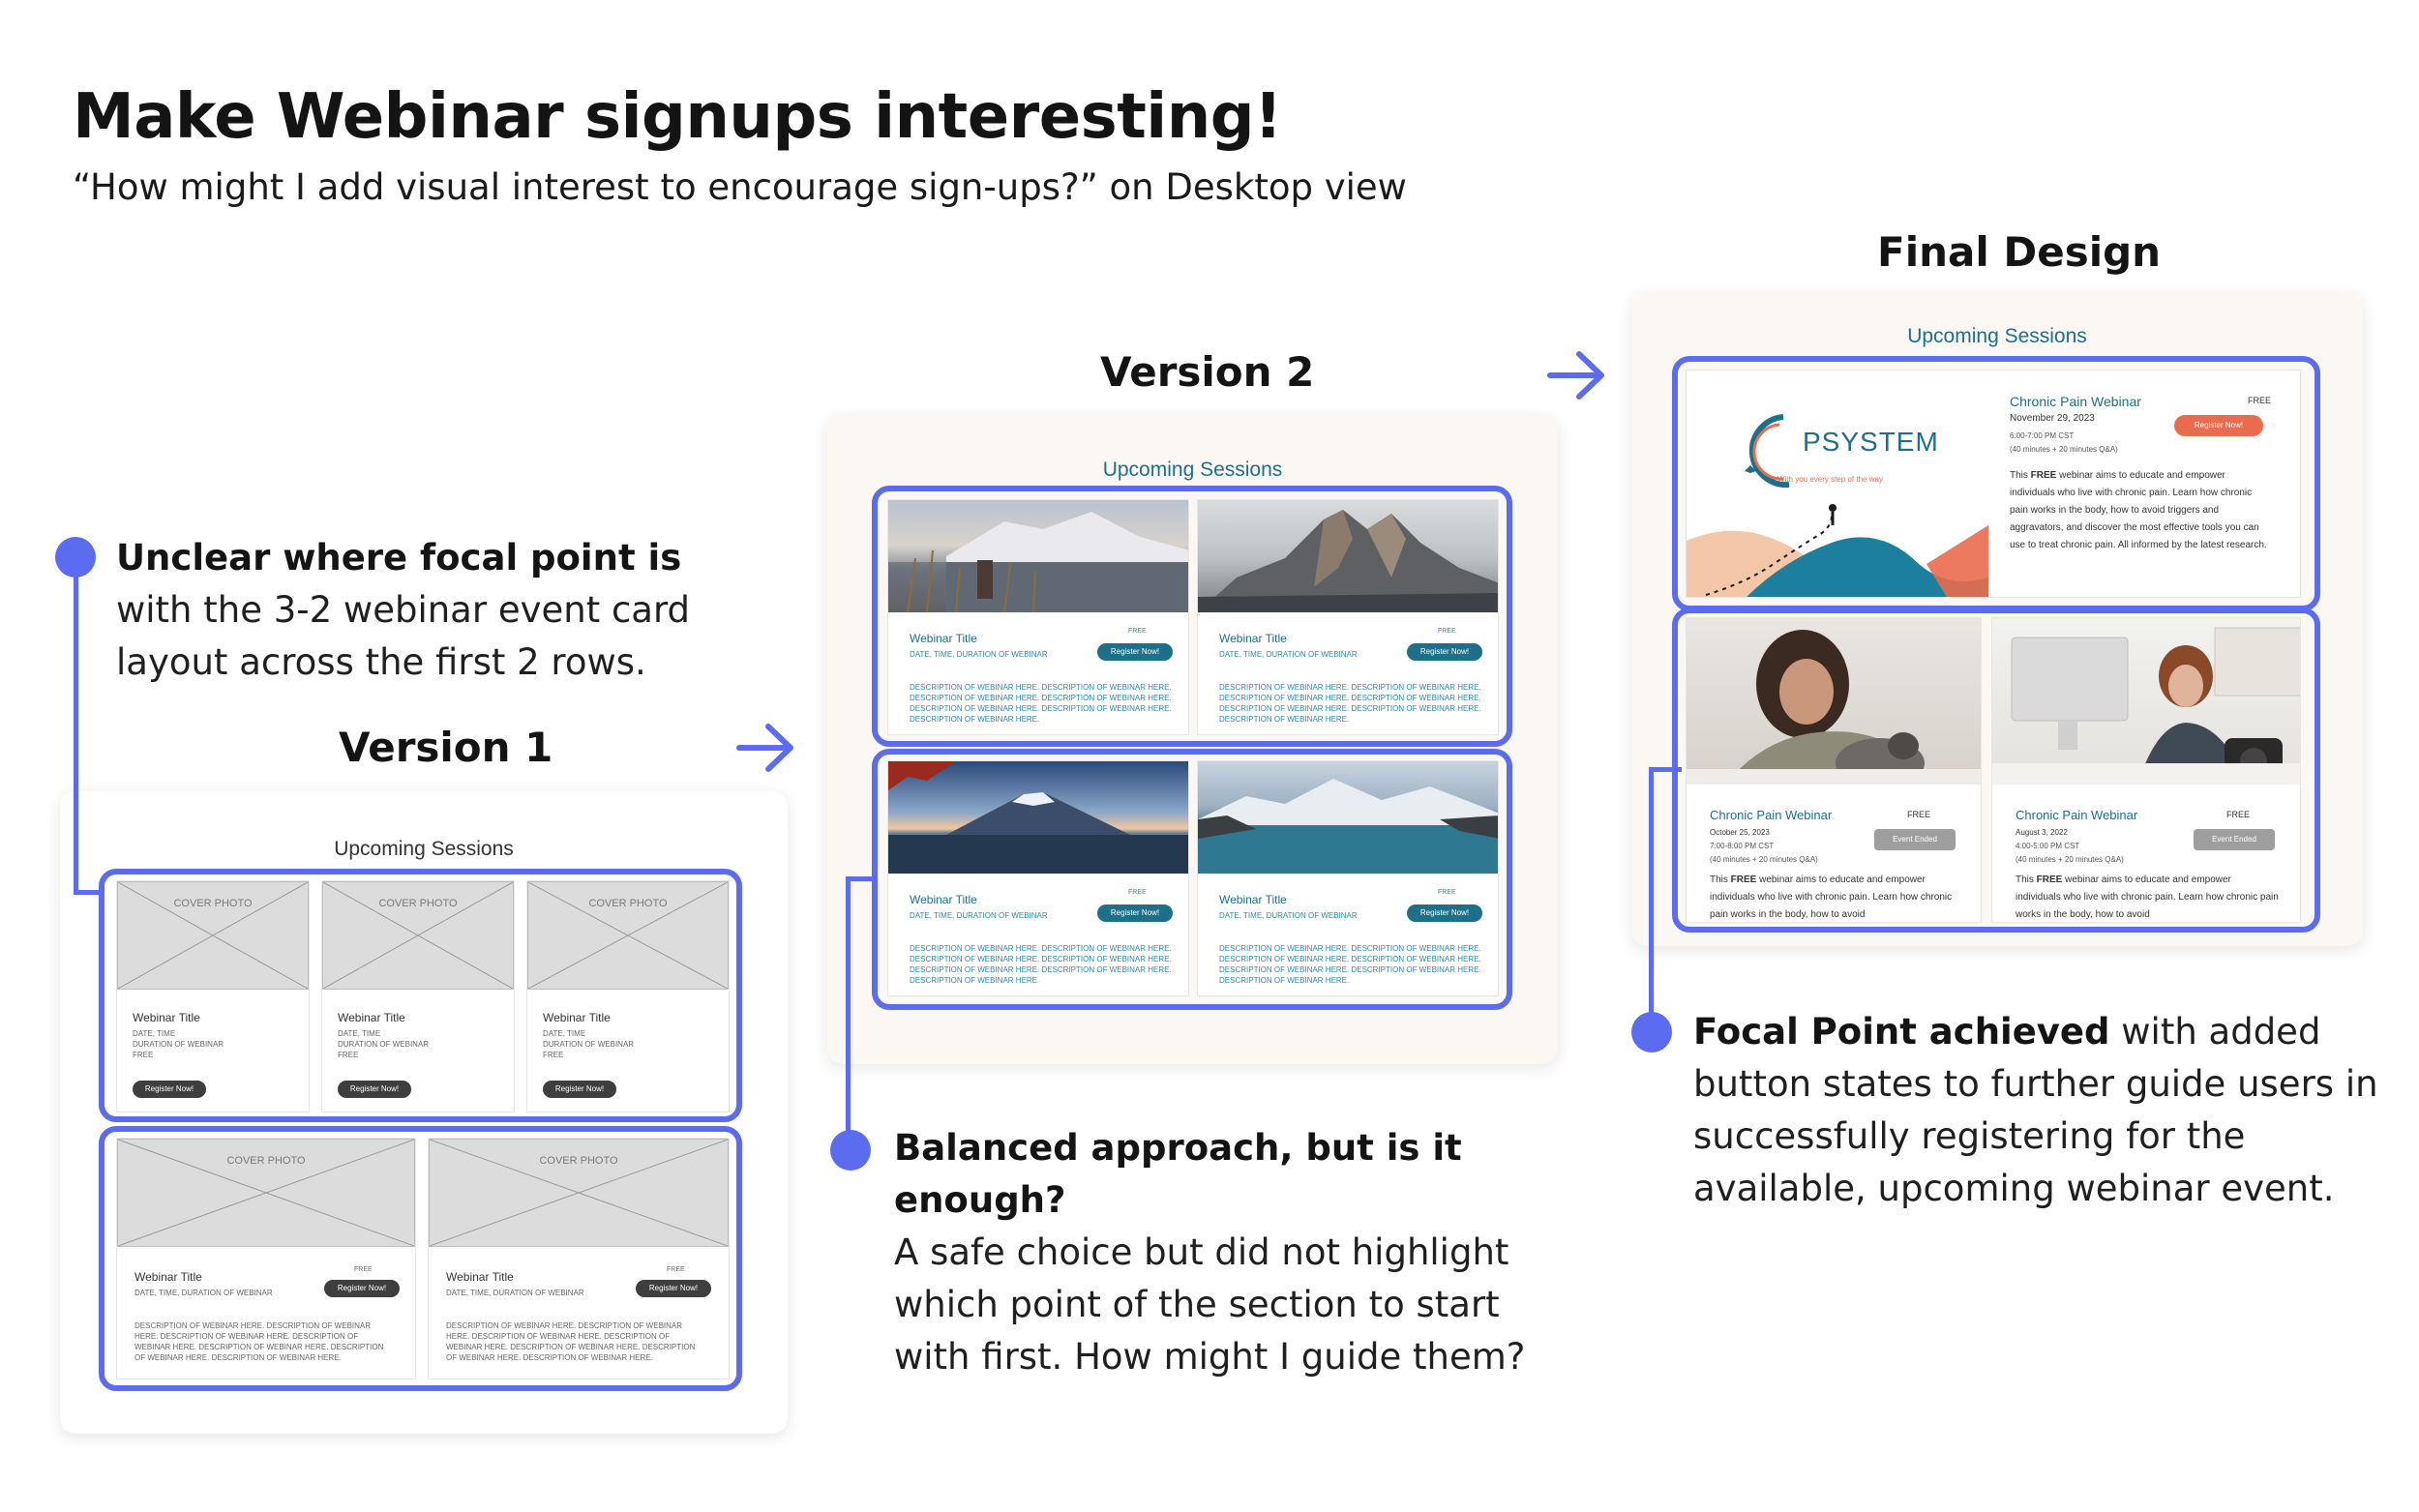 The width and height of the screenshot is (2419, 1512). What do you see at coordinates (1197, 1305) in the screenshot?
I see `annotation-version2-line: which point of the section to start` at bounding box center [1197, 1305].